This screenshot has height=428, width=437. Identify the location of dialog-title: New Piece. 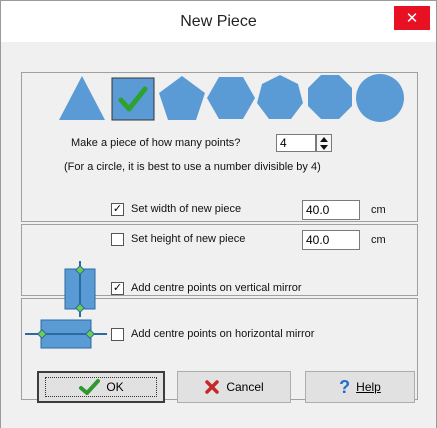
(218, 21).